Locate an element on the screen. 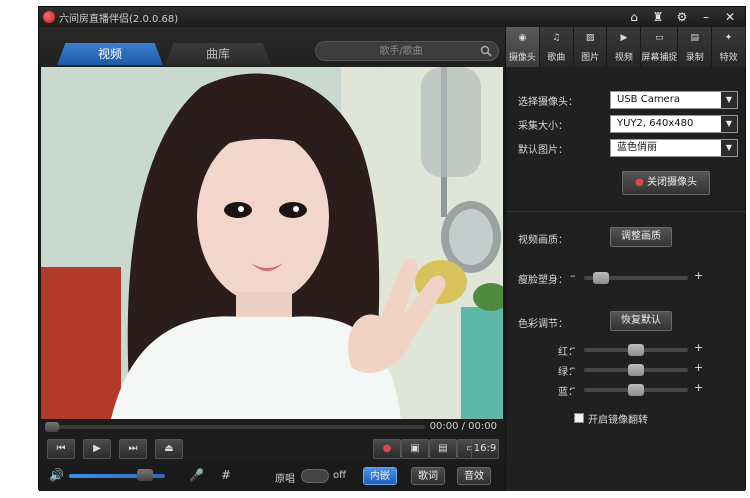 Image resolution: width=750 pixels, height=498 pixels. camera-red-icon: ● is located at coordinates (387, 448).